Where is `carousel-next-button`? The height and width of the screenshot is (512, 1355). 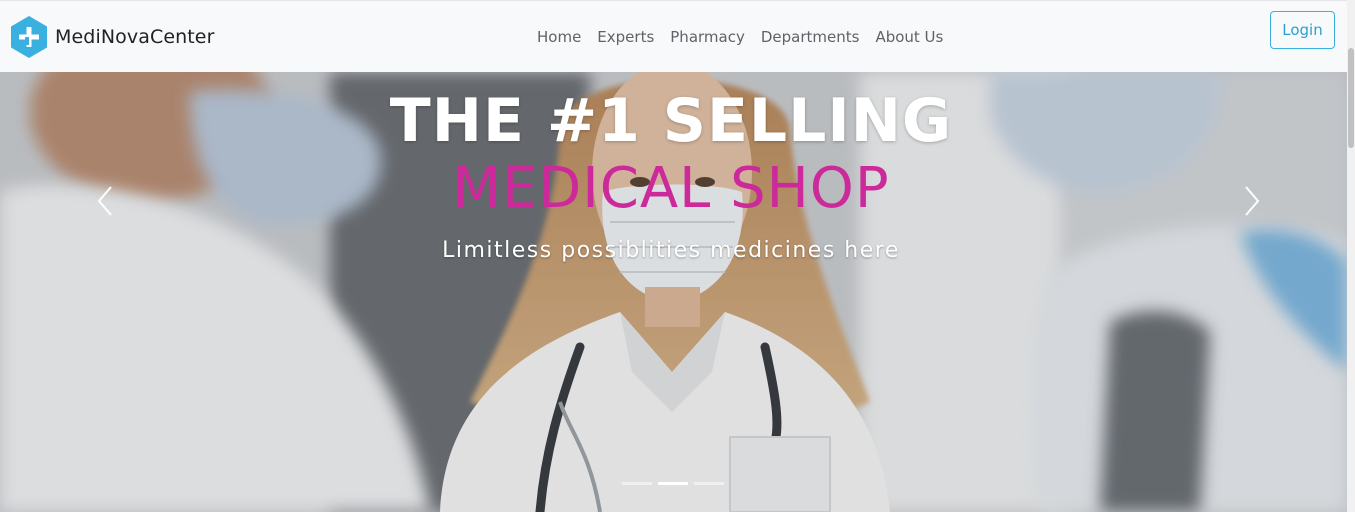 carousel-next-button is located at coordinates (1246, 200).